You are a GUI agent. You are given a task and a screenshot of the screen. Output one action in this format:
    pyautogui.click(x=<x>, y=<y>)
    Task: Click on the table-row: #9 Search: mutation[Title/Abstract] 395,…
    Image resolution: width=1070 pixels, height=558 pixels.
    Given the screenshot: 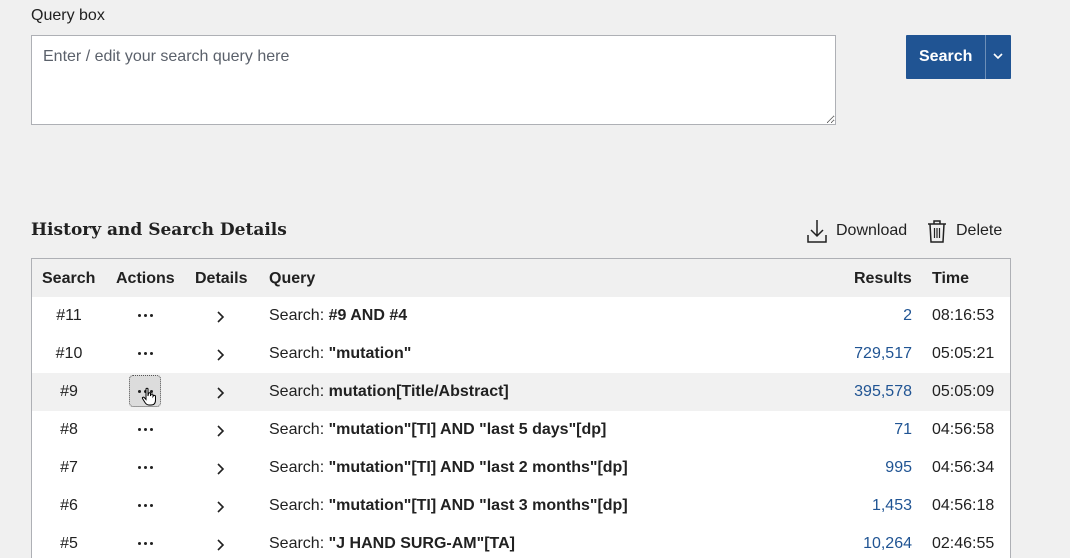 What is the action you would take?
    pyautogui.click(x=521, y=392)
    